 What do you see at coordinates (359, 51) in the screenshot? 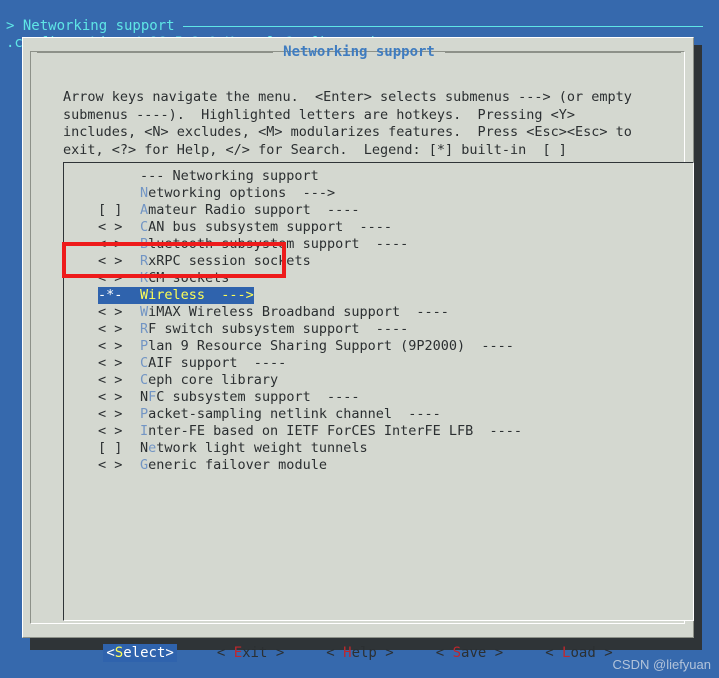
I see `dialog-title: Networking support` at bounding box center [359, 51].